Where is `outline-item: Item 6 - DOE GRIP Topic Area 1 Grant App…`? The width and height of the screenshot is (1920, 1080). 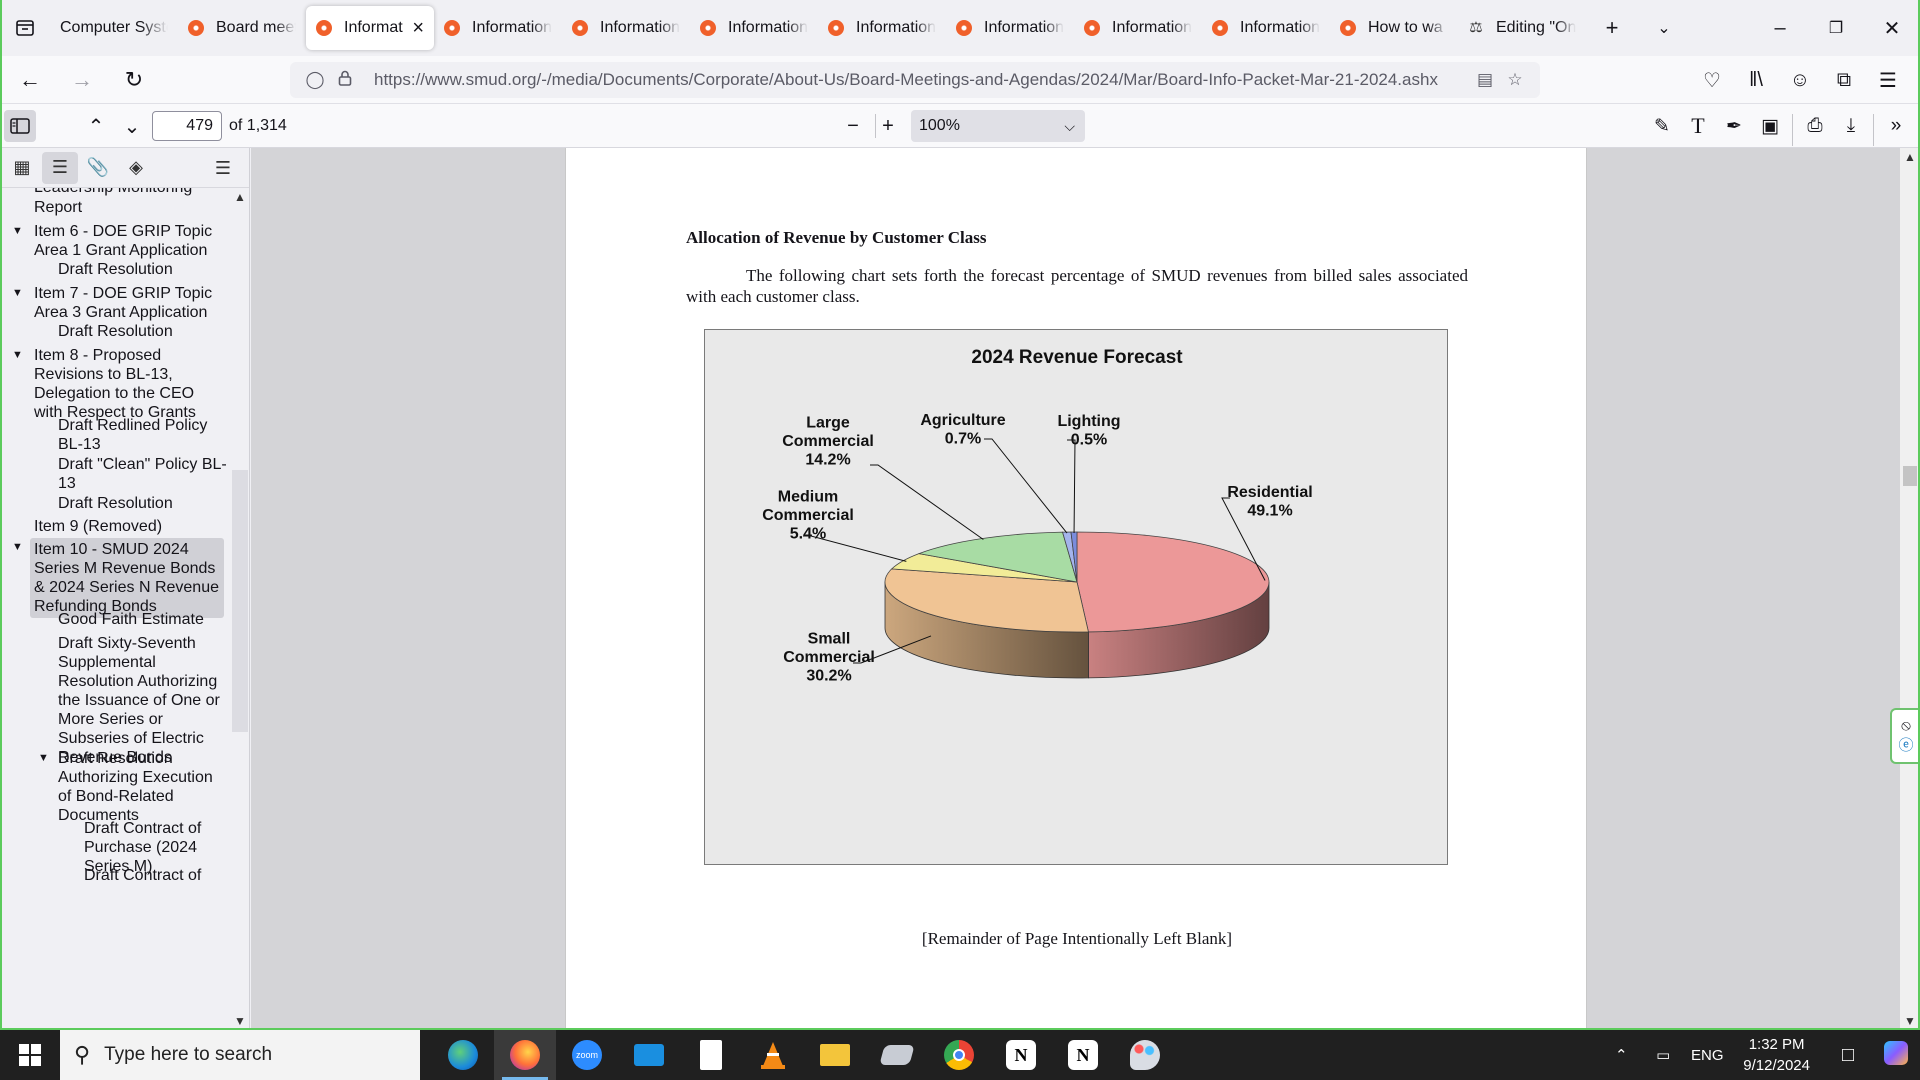
outline-item: Item 6 - DOE GRIP Topic Area 1 Grant App… is located at coordinates (129, 241).